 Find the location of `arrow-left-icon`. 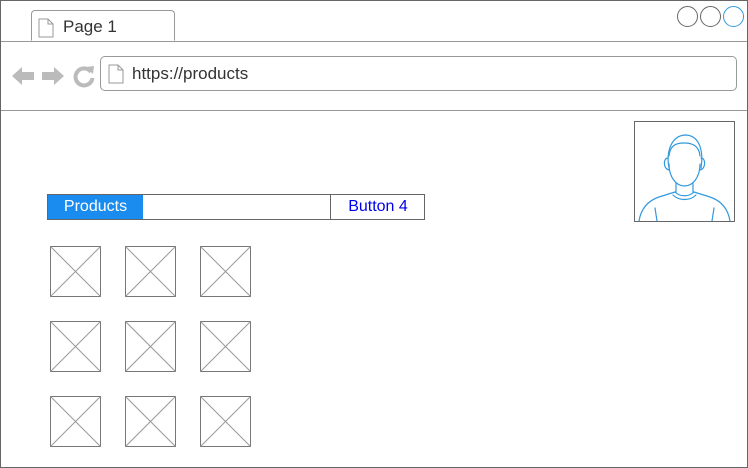

arrow-left-icon is located at coordinates (23, 76).